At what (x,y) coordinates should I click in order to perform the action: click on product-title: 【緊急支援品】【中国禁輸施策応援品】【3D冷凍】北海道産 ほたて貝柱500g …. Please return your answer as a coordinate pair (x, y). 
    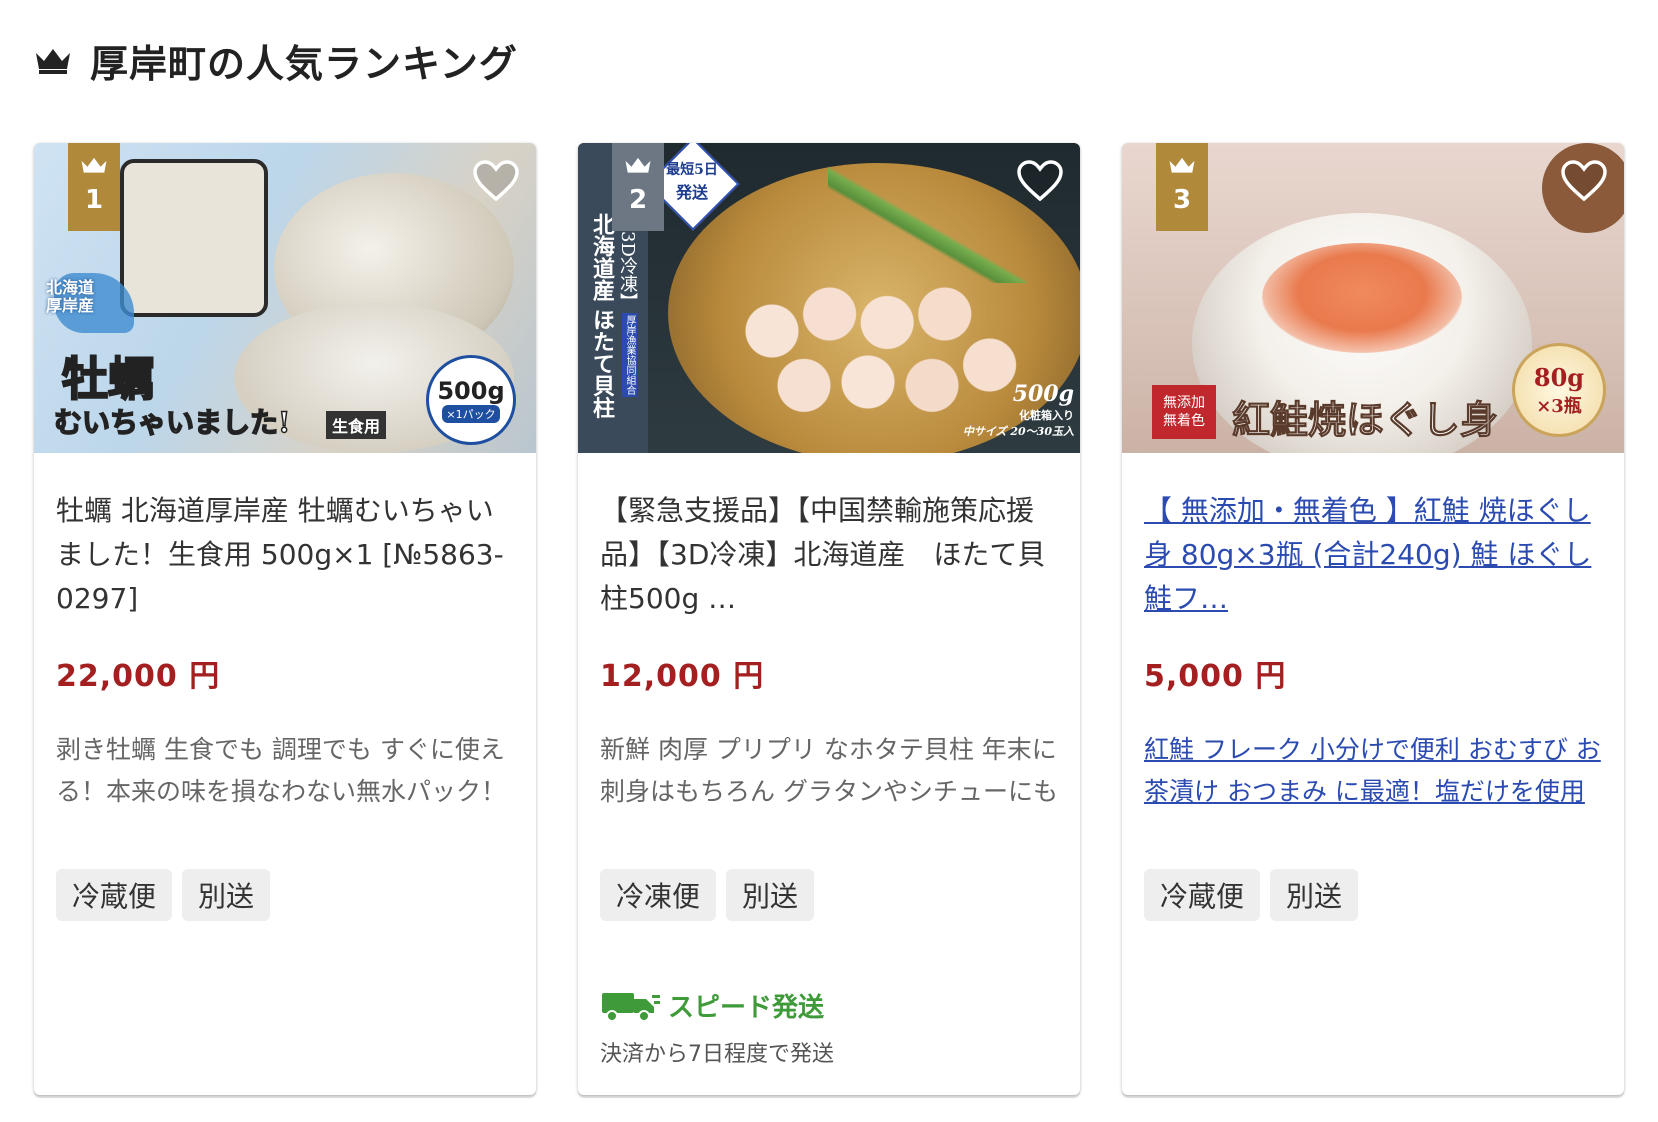
    Looking at the image, I should click on (829, 555).